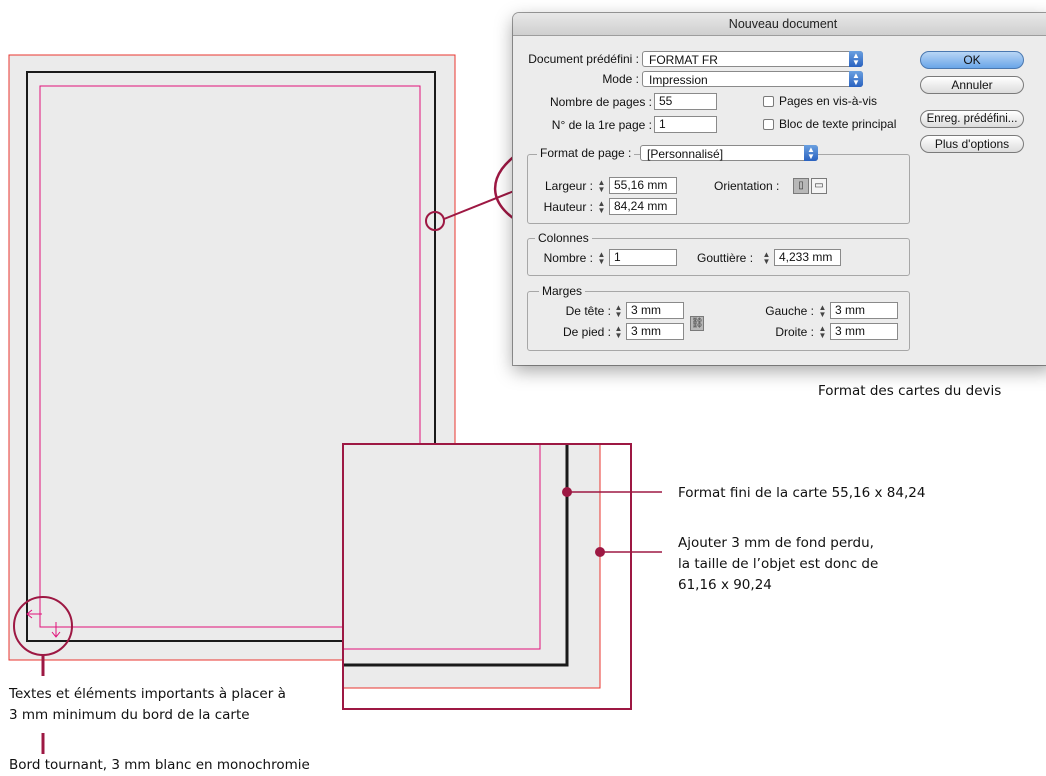  I want to click on top-margin-stepper-icon: ▲ ▼, so click(618, 312).